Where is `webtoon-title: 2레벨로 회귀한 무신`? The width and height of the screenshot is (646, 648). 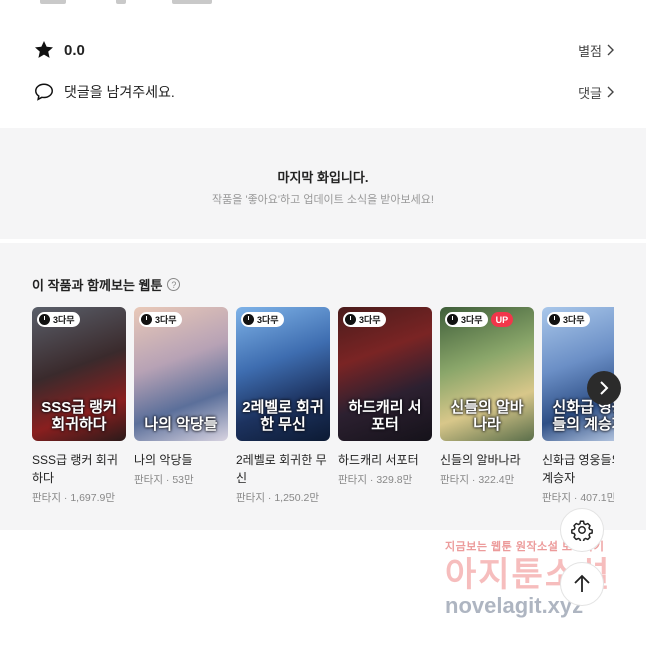 webtoon-title: 2레벨로 회귀한 무신 is located at coordinates (283, 469).